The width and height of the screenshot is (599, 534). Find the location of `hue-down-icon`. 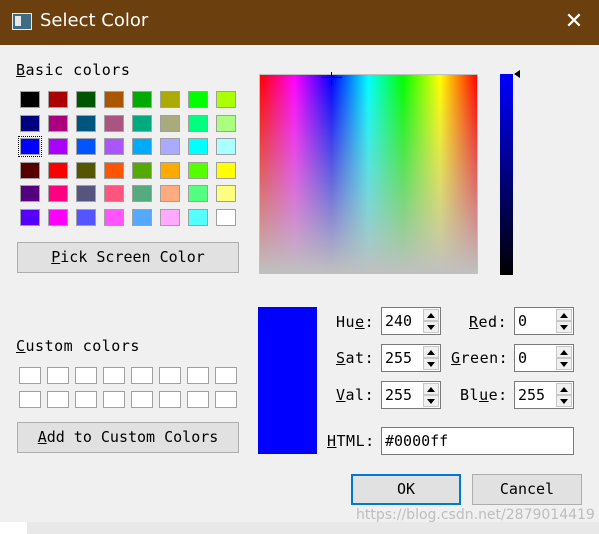

hue-down-icon is located at coordinates (431, 327).